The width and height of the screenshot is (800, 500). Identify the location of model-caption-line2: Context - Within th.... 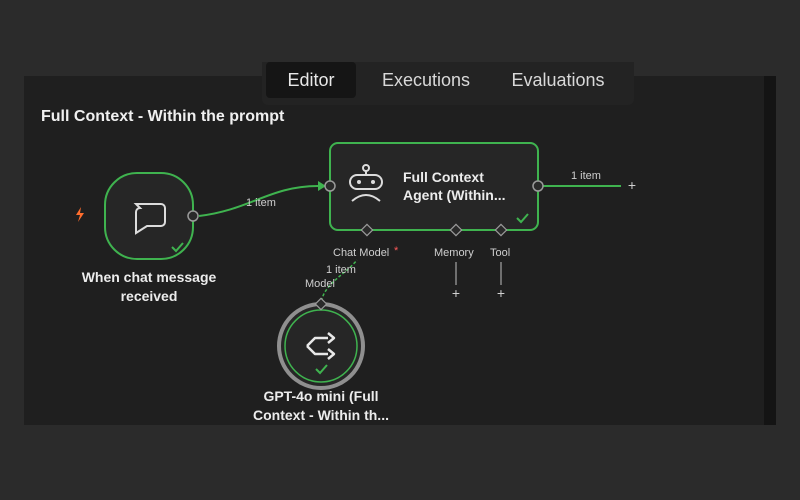
(321, 415).